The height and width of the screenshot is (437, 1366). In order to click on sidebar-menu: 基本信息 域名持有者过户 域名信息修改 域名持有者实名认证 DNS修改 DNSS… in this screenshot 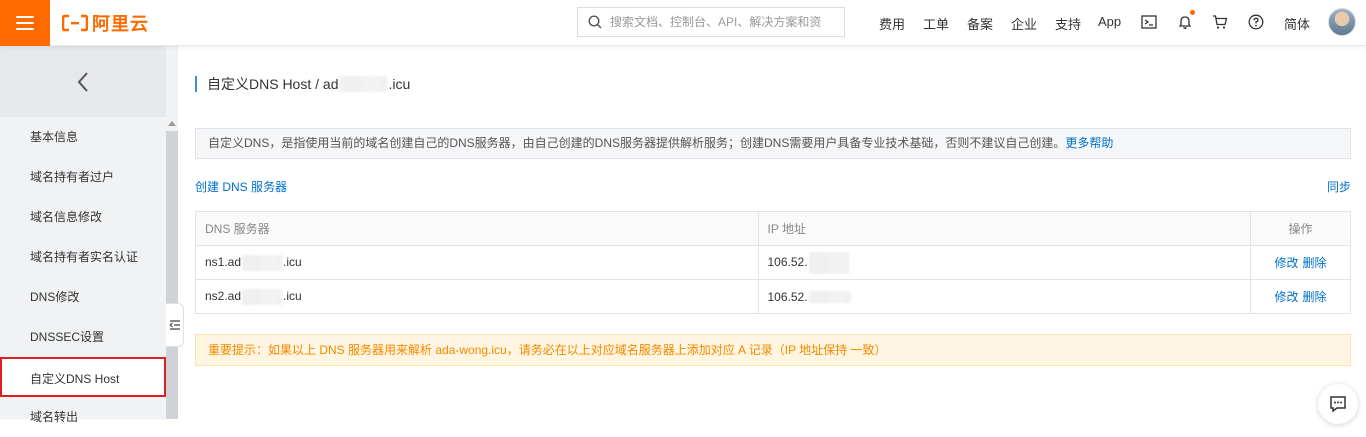, I will do `click(83, 277)`.